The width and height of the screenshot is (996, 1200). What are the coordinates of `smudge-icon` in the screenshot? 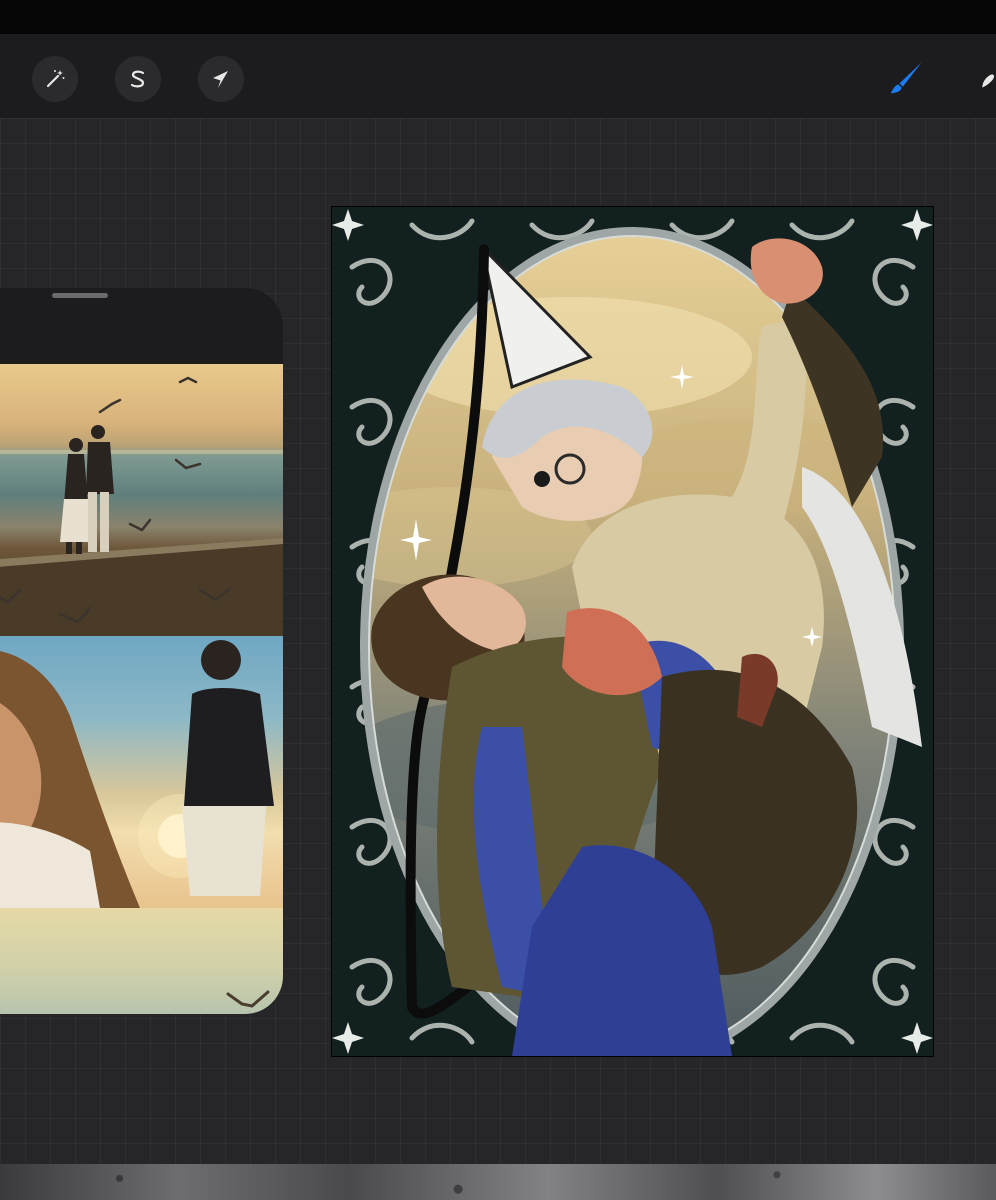 It's located at (988, 81).